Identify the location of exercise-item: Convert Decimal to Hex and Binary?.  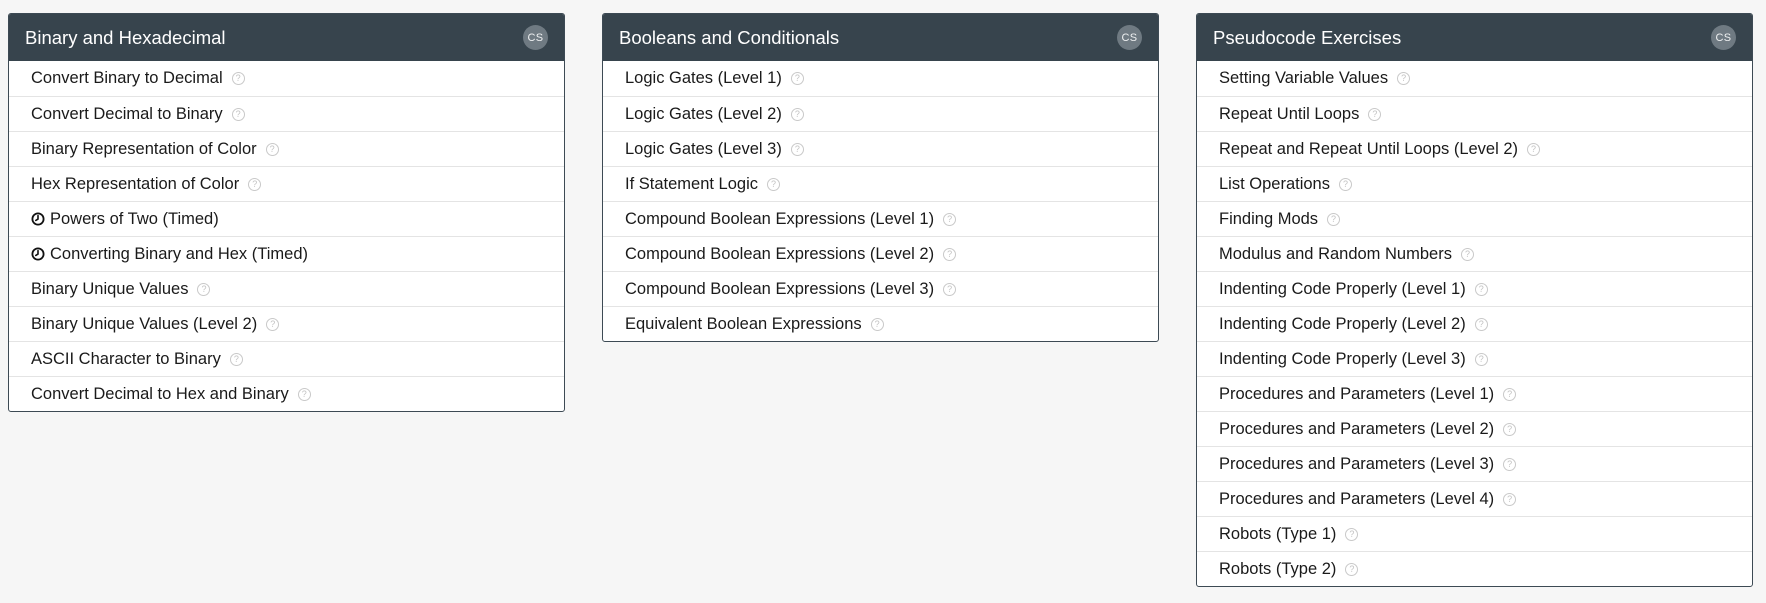
(286, 393).